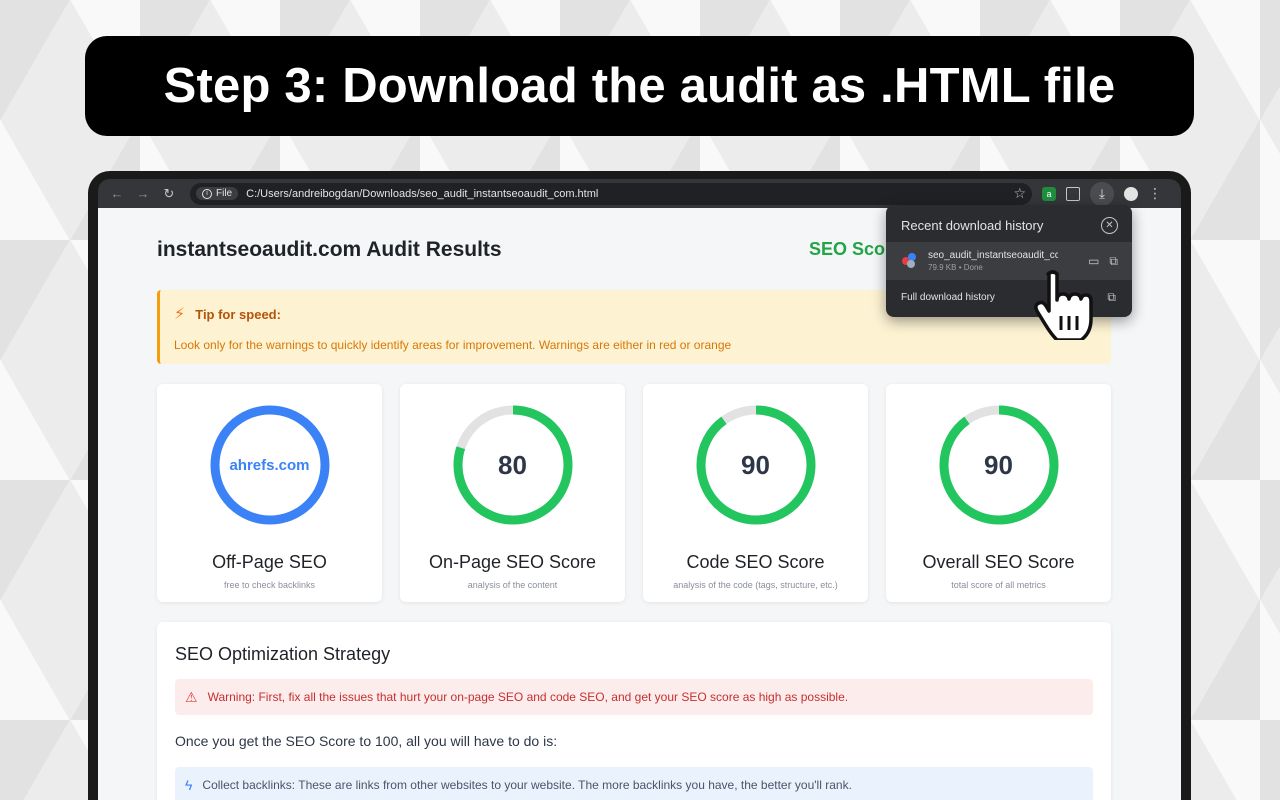 Image resolution: width=1280 pixels, height=800 pixels. What do you see at coordinates (269, 585) in the screenshot?
I see `card-subtitle: free to check backlinks` at bounding box center [269, 585].